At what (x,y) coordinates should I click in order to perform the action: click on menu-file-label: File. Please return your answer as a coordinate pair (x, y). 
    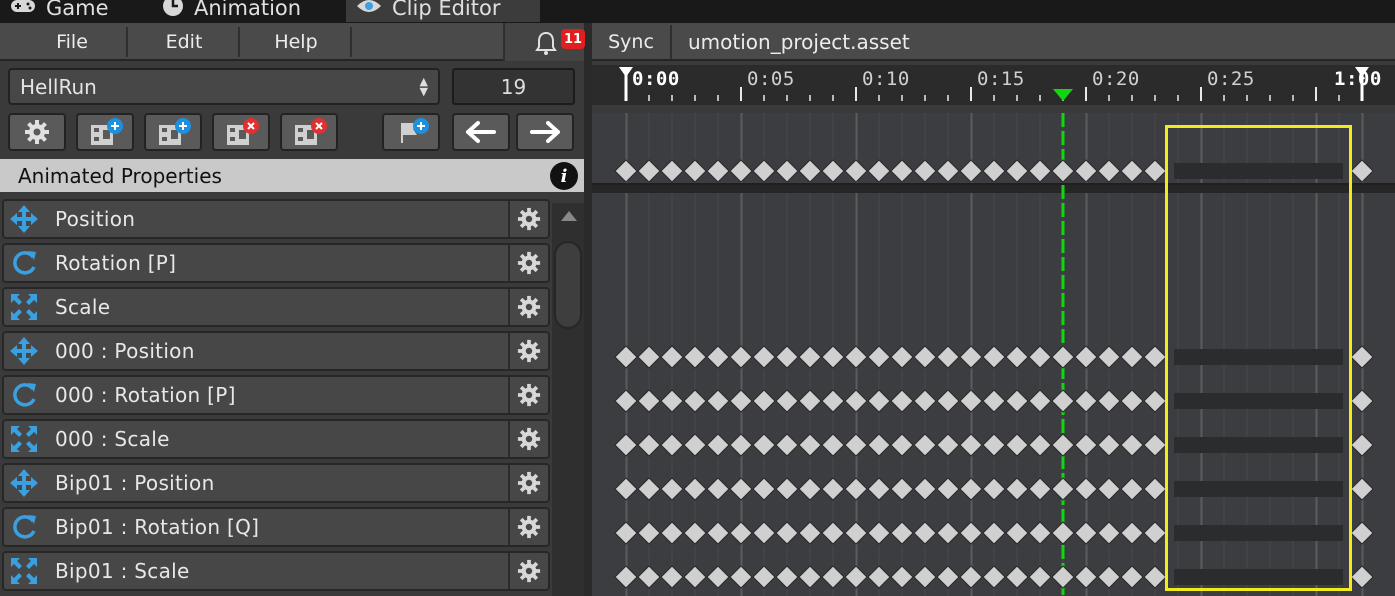
    Looking at the image, I should click on (72, 42).